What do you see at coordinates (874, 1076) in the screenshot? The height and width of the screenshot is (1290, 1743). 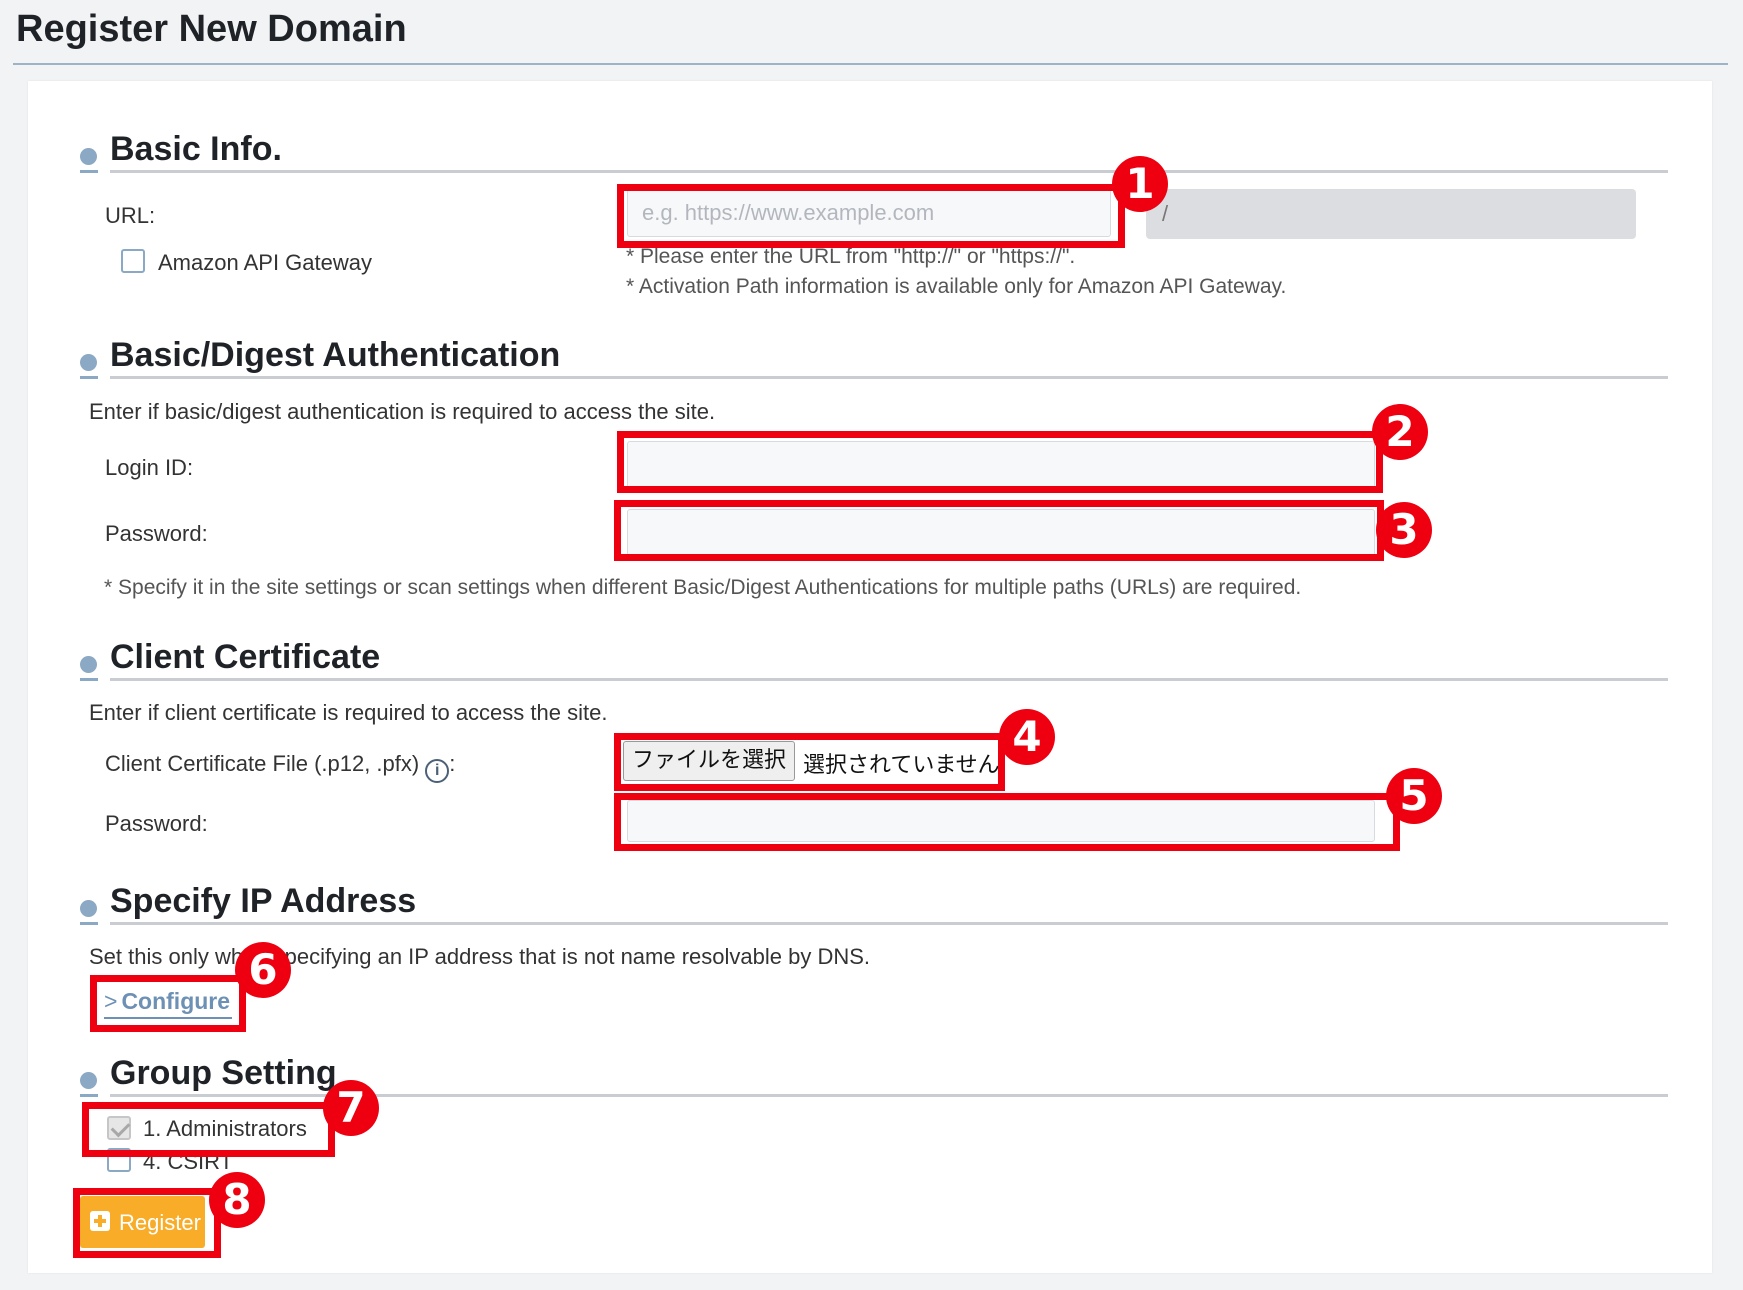 I see `section-groups: Group Setting` at bounding box center [874, 1076].